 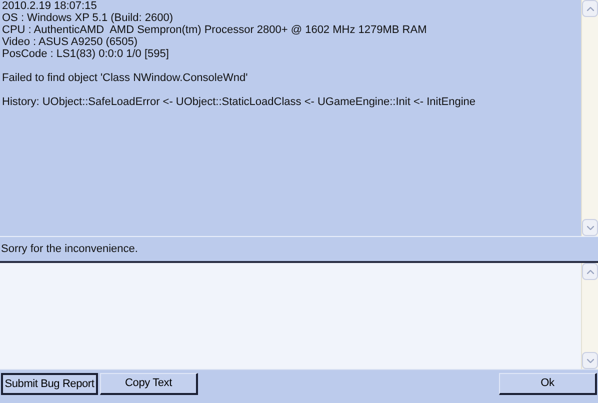 I want to click on log-line: Video : ASUS A9250 (6505), so click(x=70, y=42).